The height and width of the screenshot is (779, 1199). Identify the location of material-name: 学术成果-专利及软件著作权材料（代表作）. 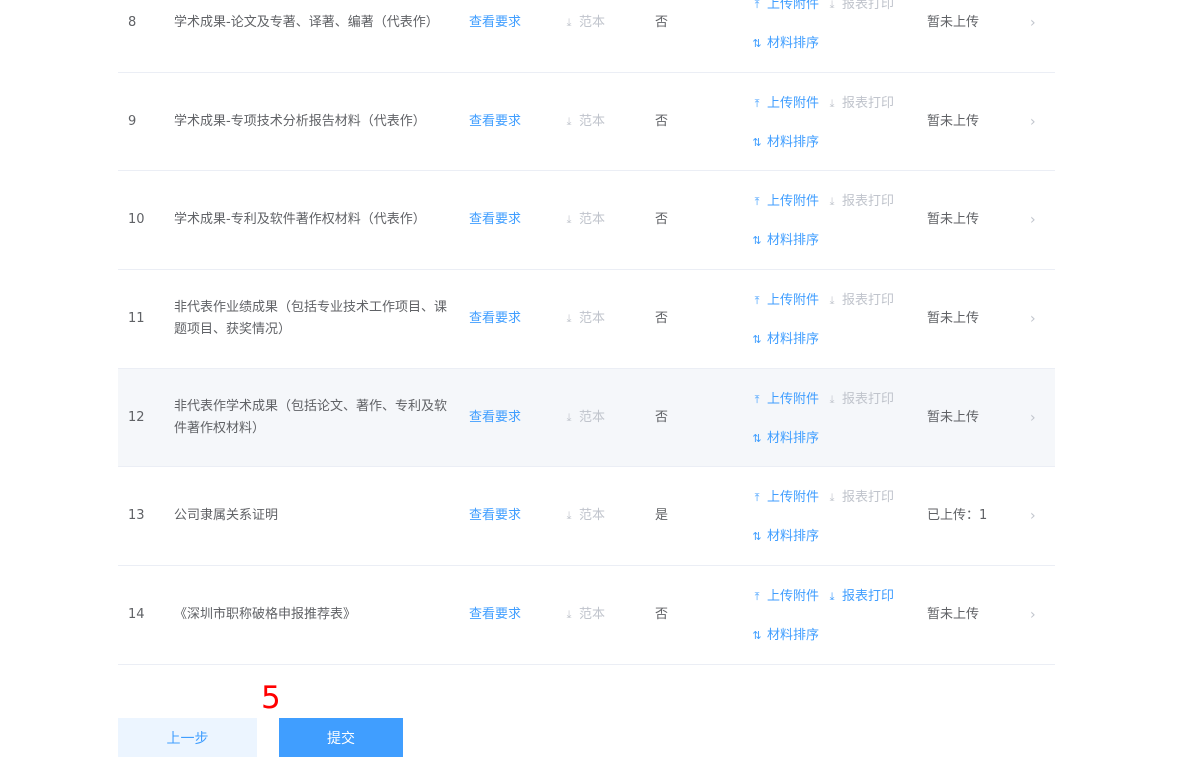
(300, 220).